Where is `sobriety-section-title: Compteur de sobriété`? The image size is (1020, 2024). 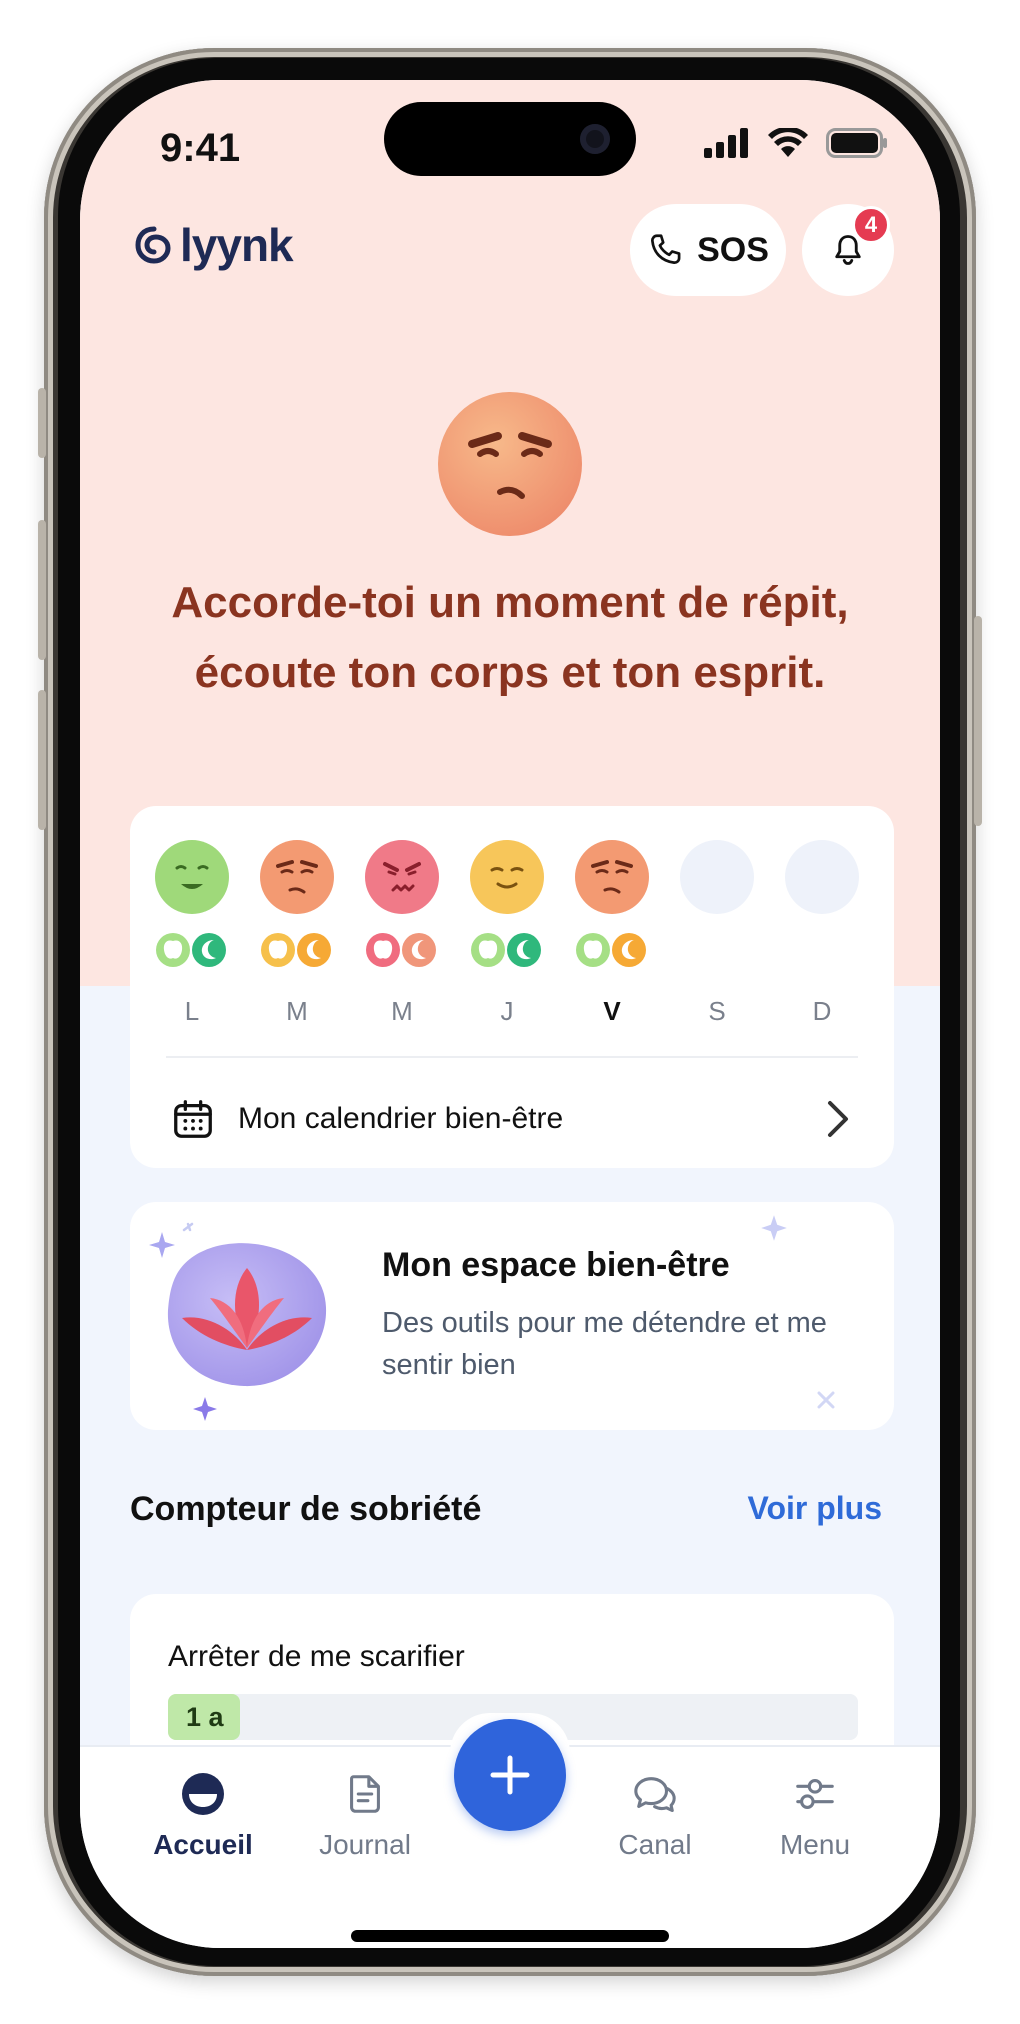 sobriety-section-title: Compteur de sobriété is located at coordinates (306, 1509).